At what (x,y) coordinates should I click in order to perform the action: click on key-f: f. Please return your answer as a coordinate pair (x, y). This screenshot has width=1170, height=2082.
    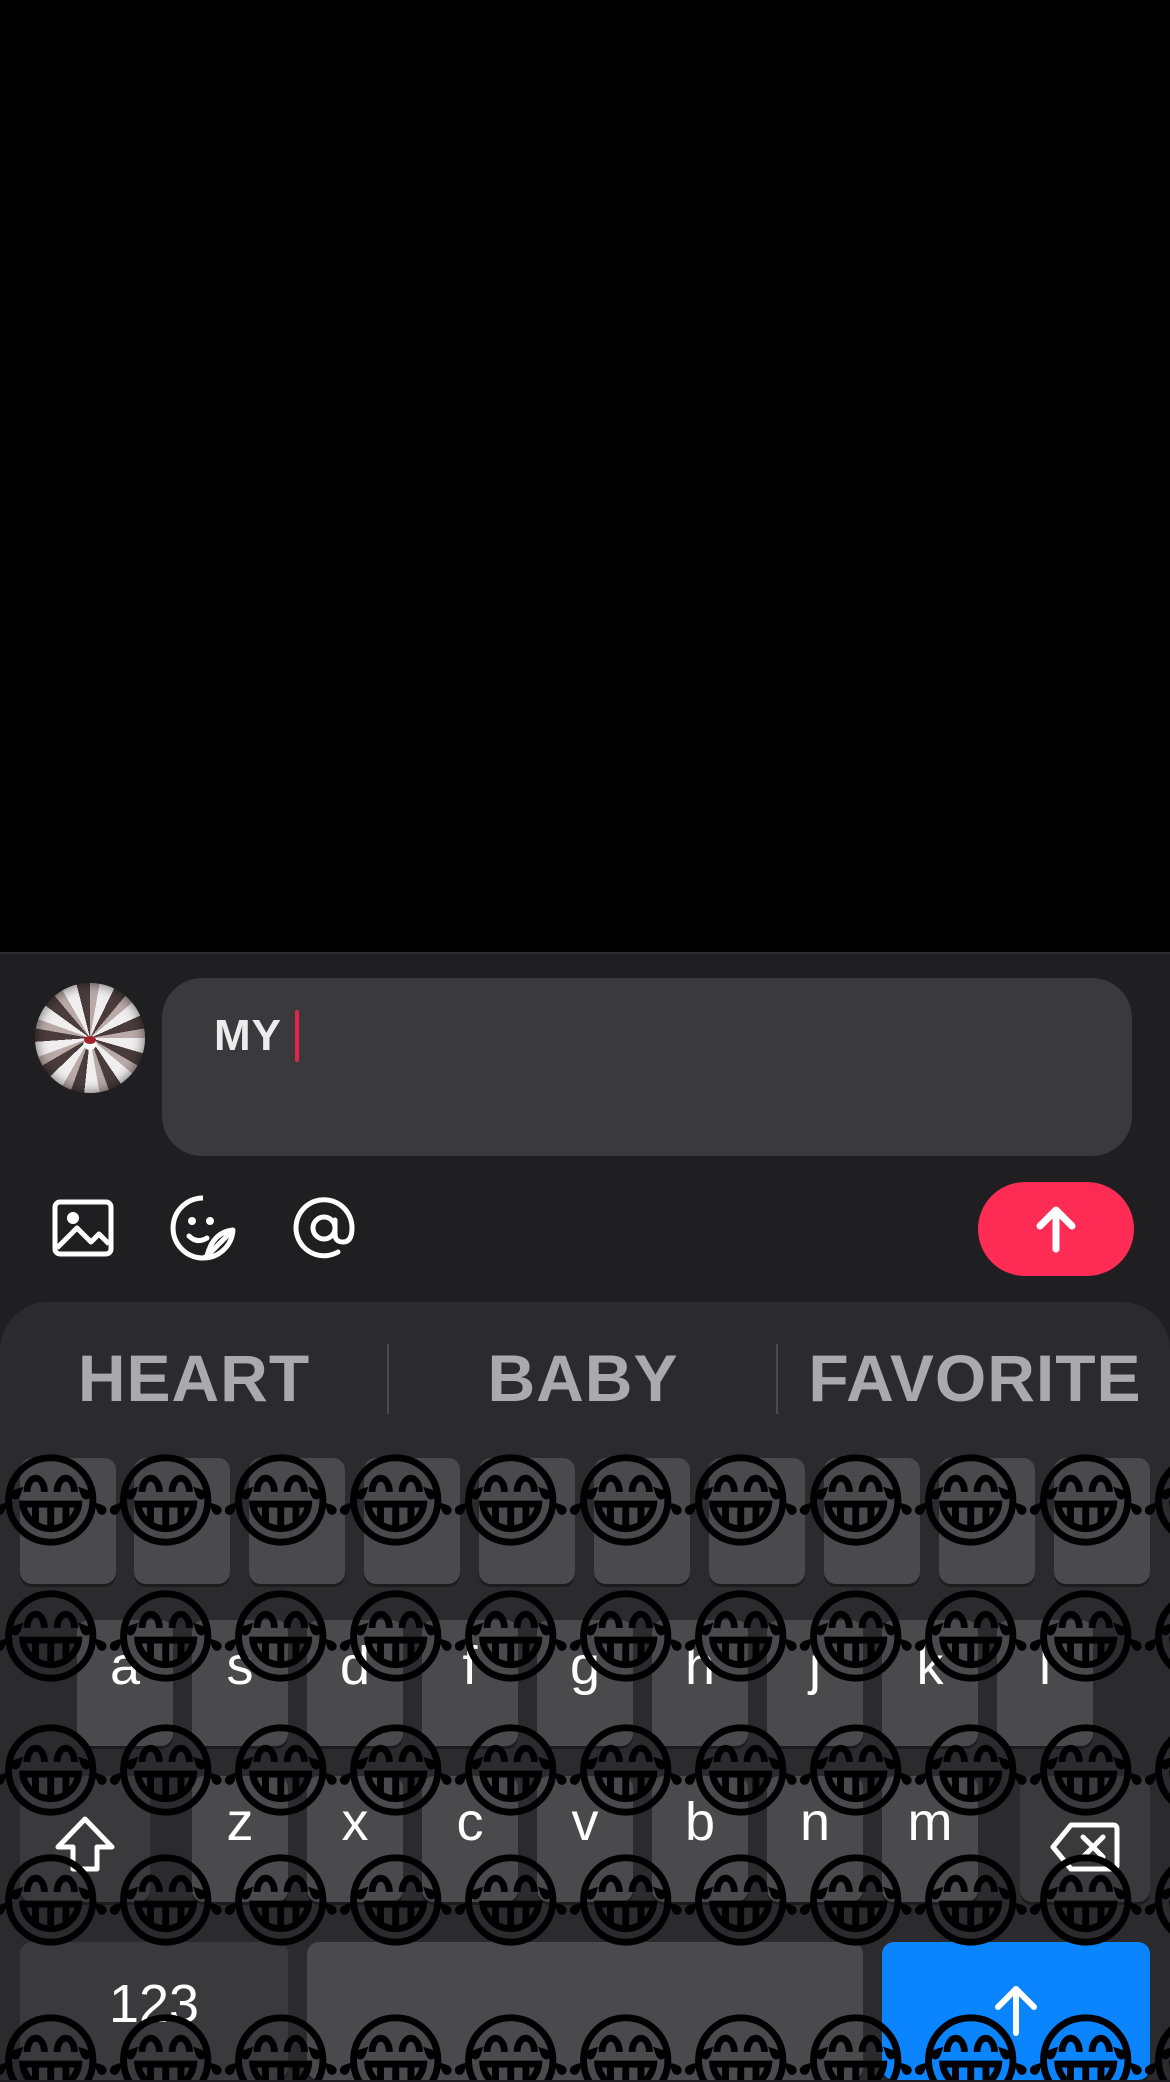
    Looking at the image, I should click on (470, 1683).